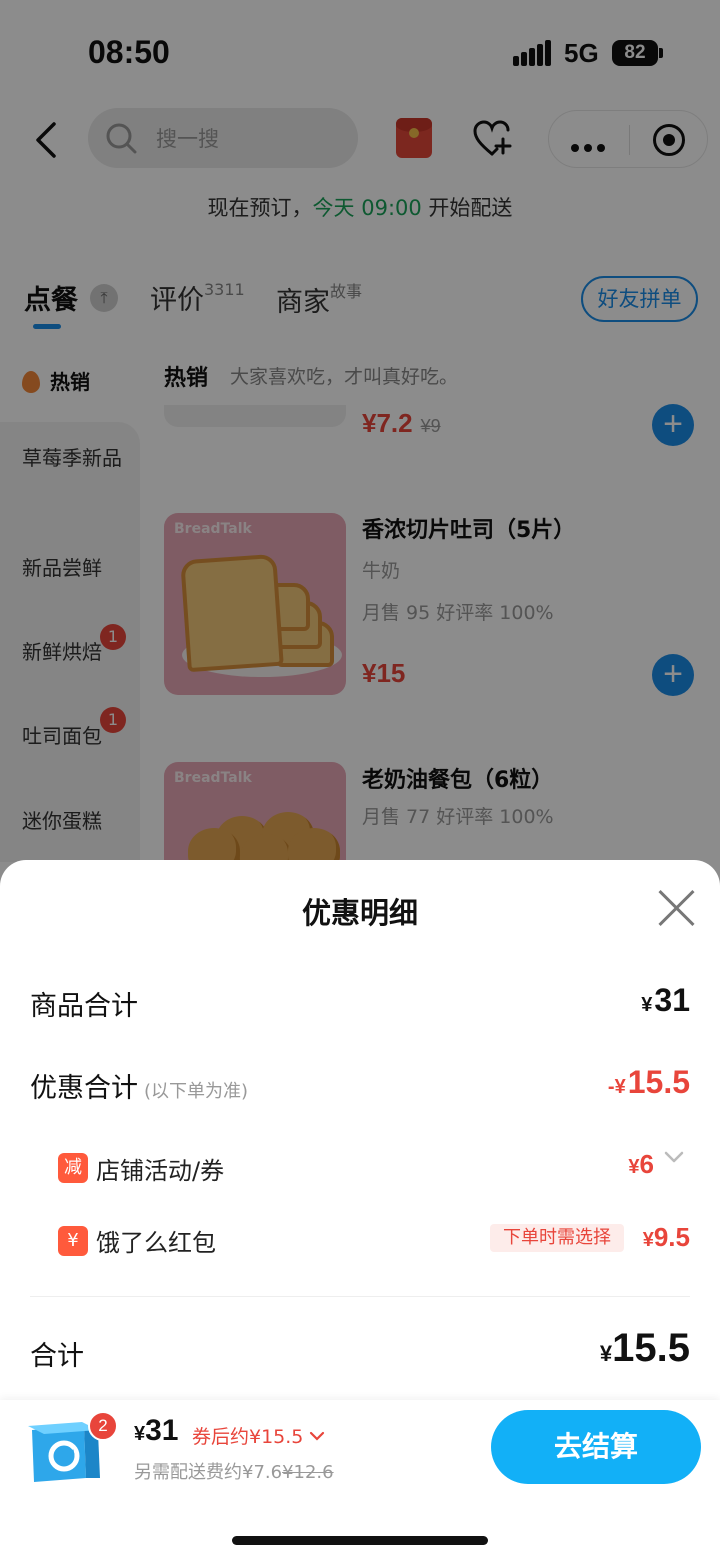 This screenshot has width=720, height=1560. I want to click on after-coupon-price: 券后约¥15.5, so click(258, 1435).